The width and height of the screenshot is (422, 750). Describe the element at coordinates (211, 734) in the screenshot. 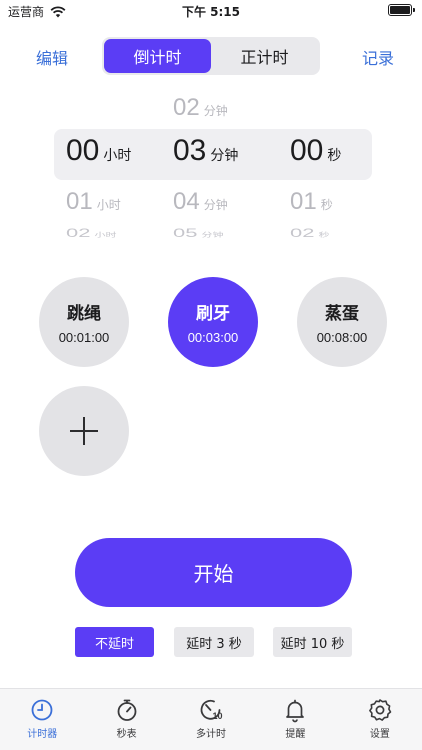

I see `tab-label: 多计时` at that location.